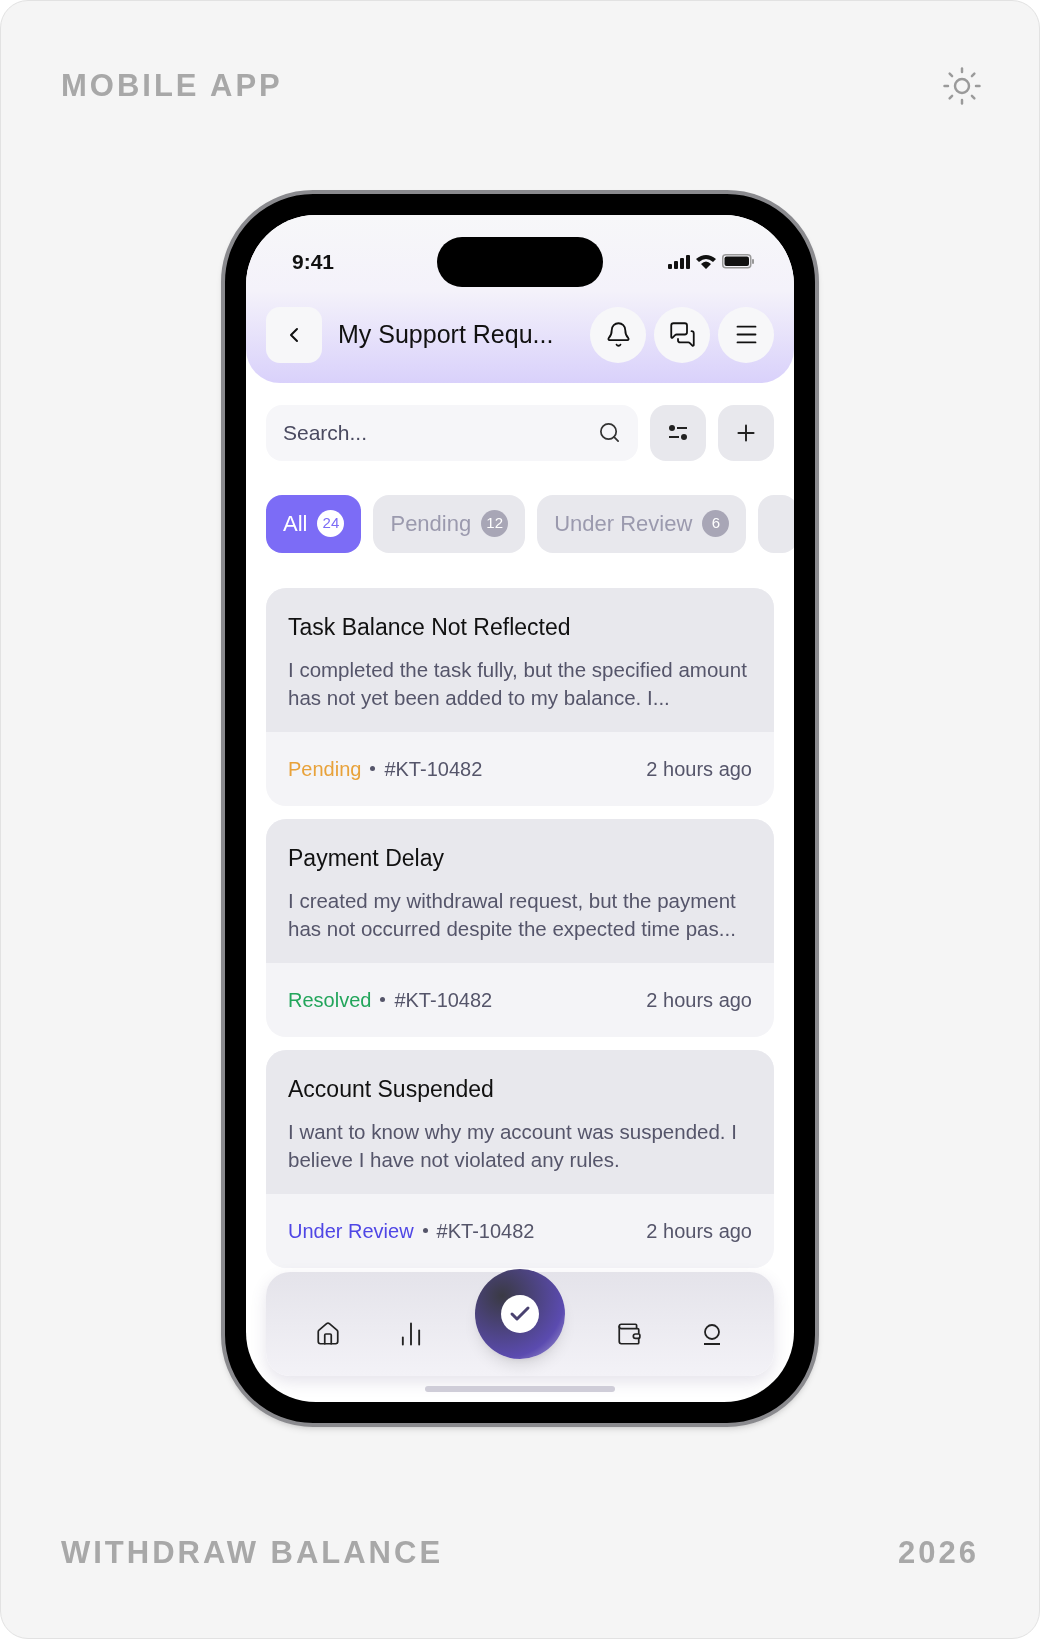  Describe the element at coordinates (172, 86) in the screenshot. I see `frame-title: MOBILE APP` at that location.